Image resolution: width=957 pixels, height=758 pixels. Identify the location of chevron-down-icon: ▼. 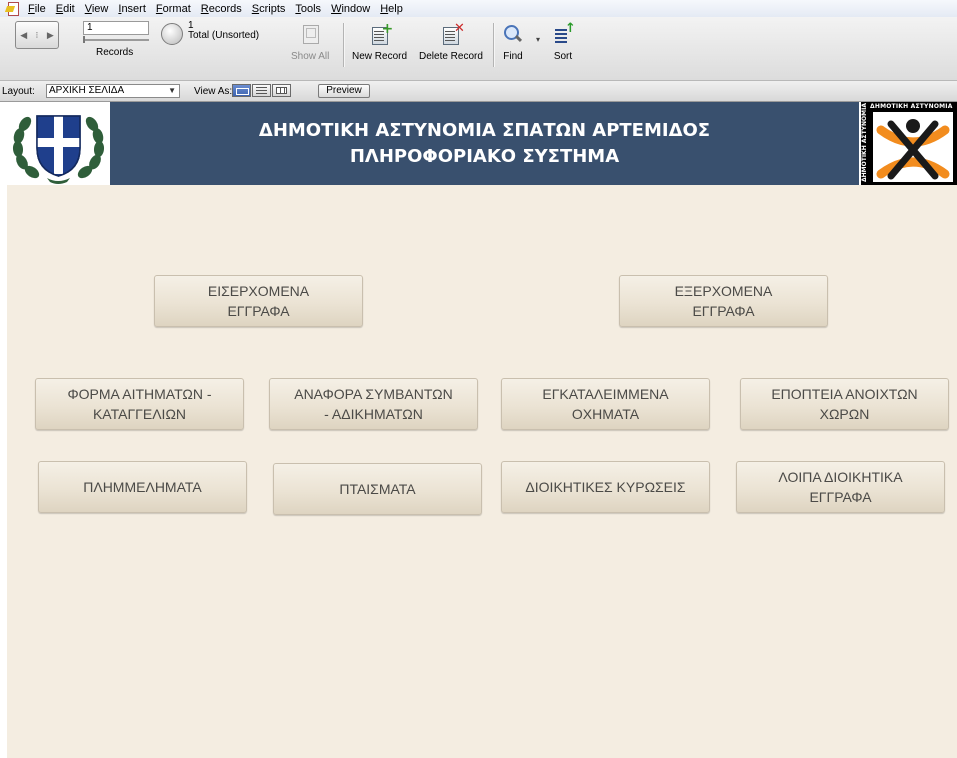
(172, 90).